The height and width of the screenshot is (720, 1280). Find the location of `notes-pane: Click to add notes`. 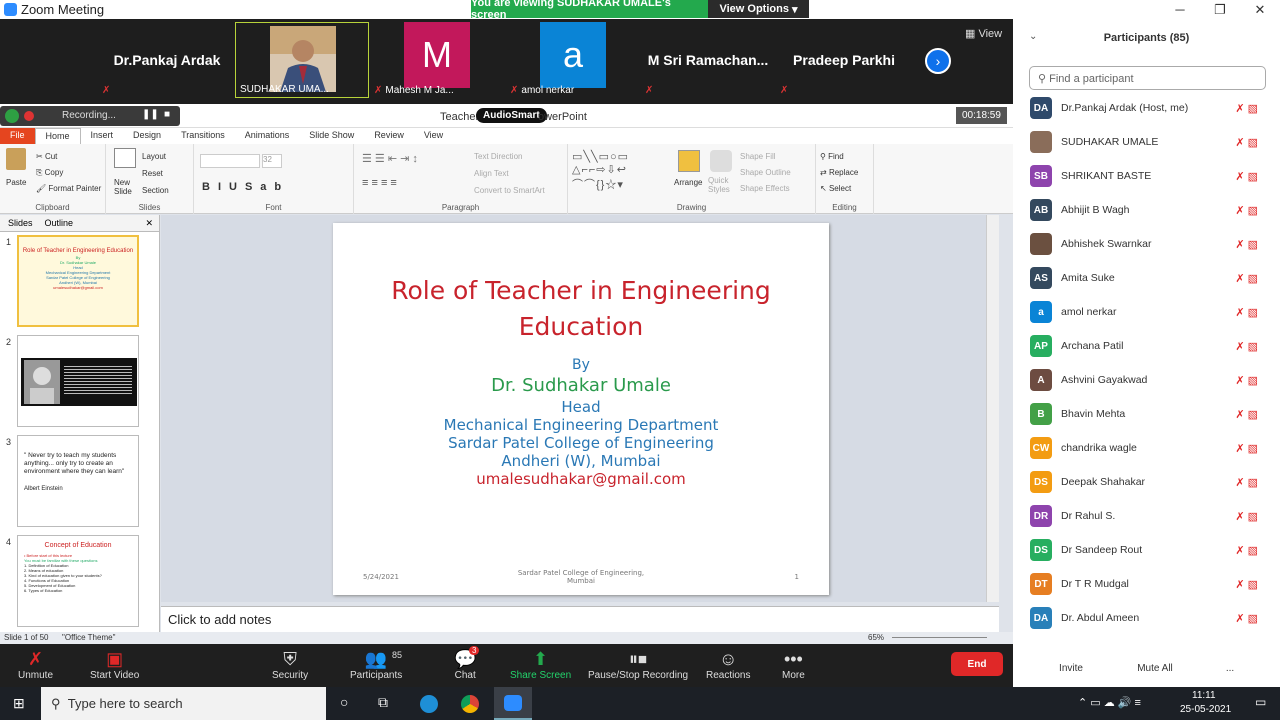

notes-pane: Click to add notes is located at coordinates (580, 619).